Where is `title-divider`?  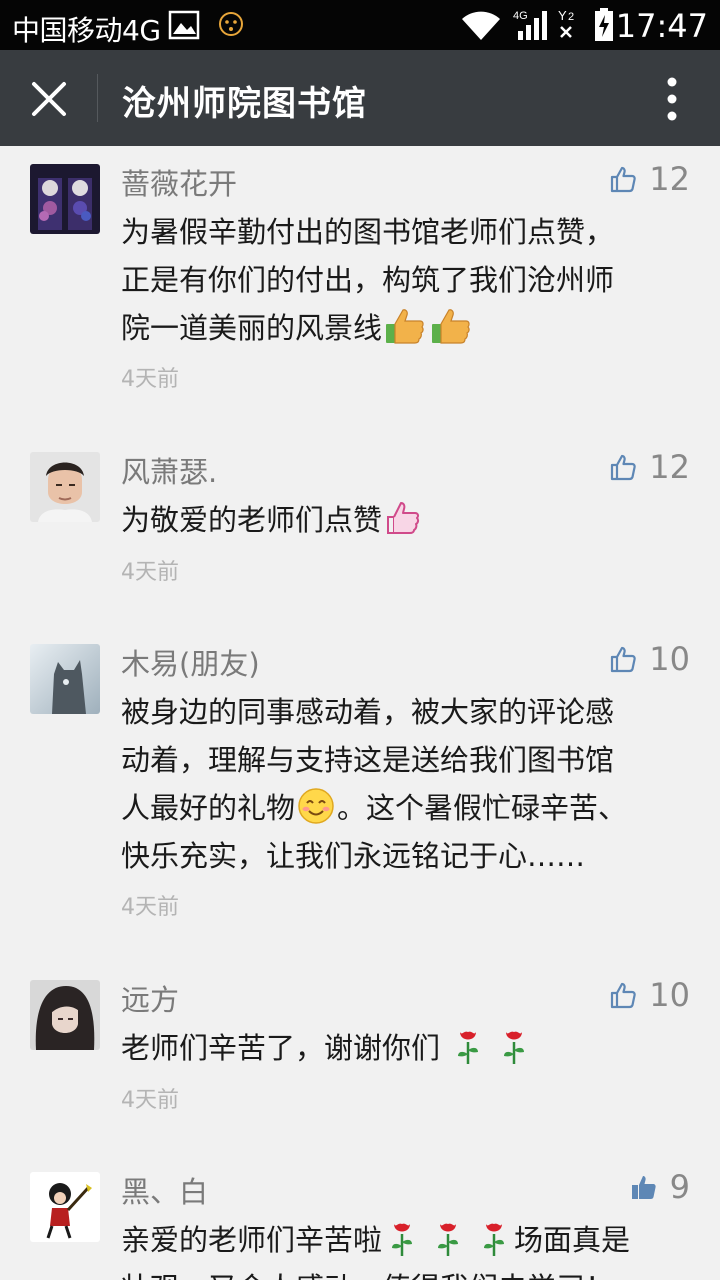
title-divider is located at coordinates (97, 98).